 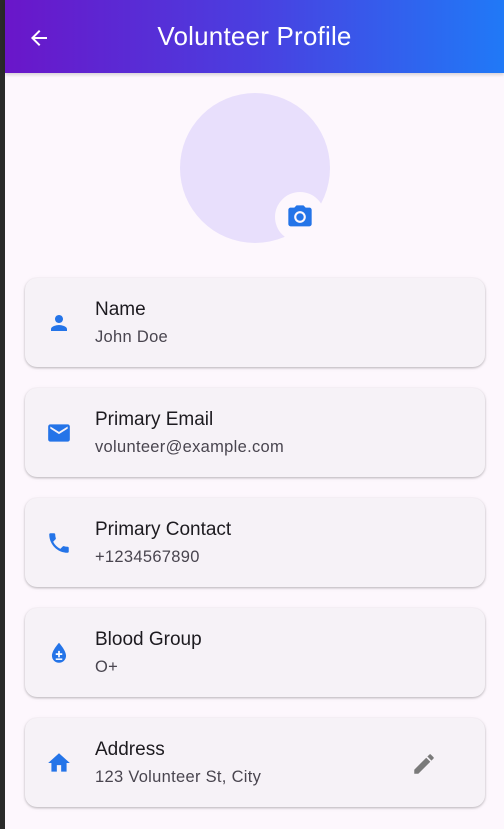 I want to click on field-card-email: Primary Email volunteer@example.com, so click(x=255, y=432).